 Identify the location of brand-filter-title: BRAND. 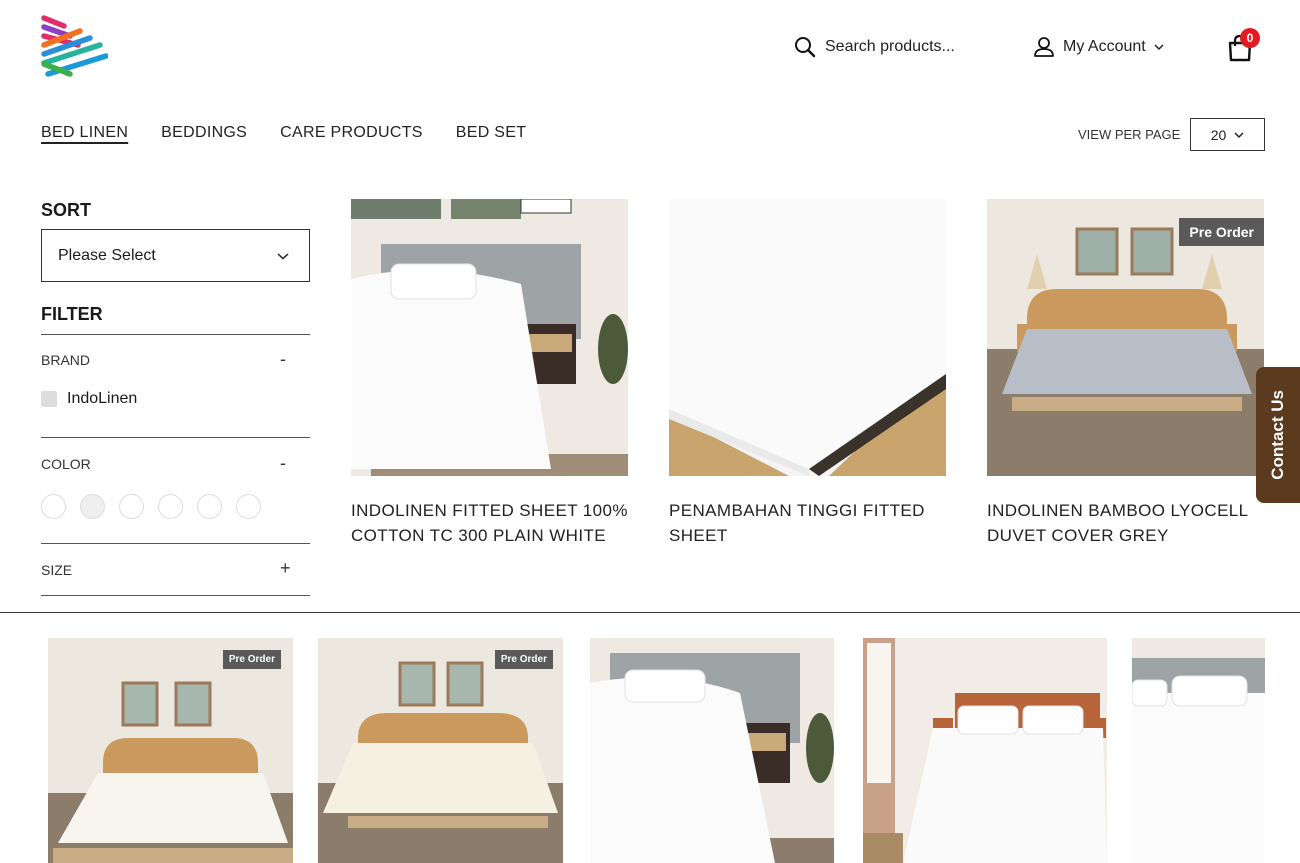
(65, 360).